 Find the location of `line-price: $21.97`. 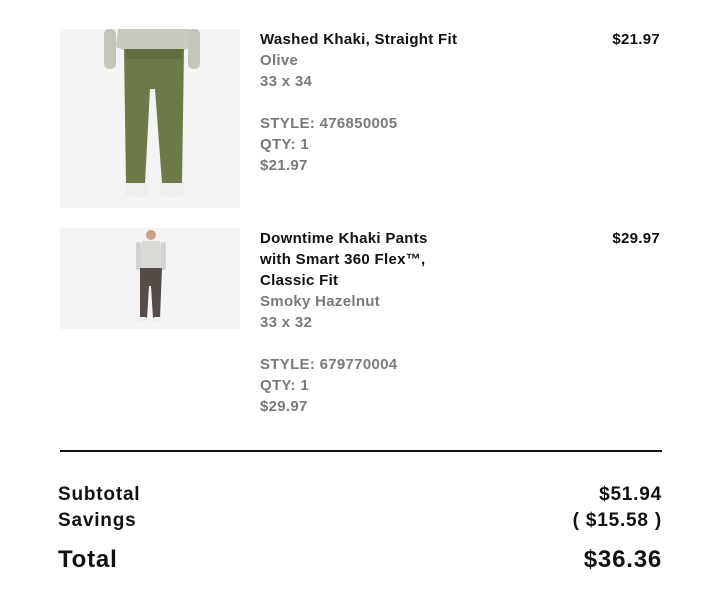

line-price: $21.97 is located at coordinates (636, 39).